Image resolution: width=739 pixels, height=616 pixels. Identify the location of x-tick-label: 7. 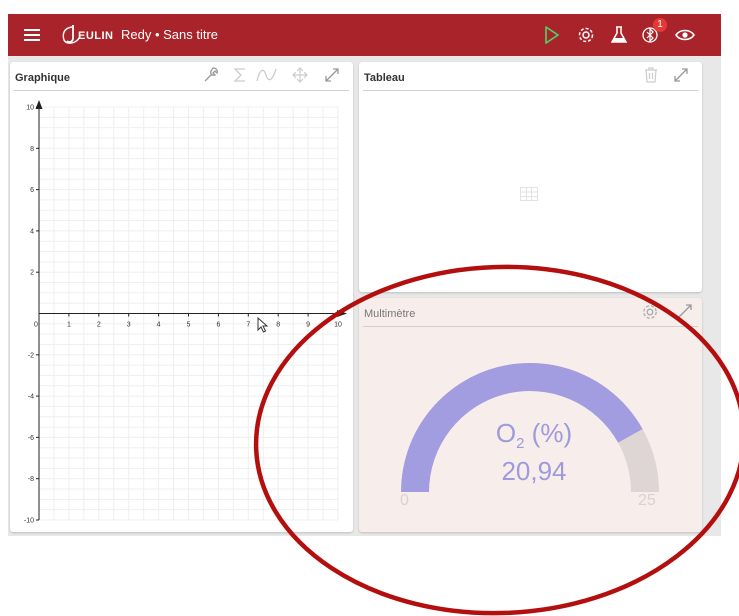
(248, 325).